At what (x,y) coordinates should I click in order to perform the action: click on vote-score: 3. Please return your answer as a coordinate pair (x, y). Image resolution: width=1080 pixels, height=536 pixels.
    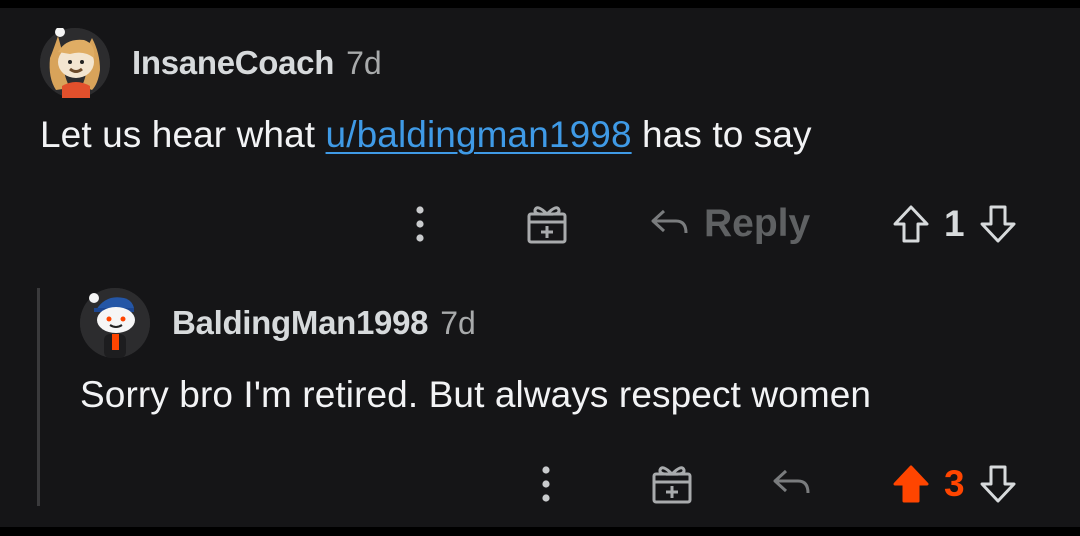
    Looking at the image, I should click on (954, 483).